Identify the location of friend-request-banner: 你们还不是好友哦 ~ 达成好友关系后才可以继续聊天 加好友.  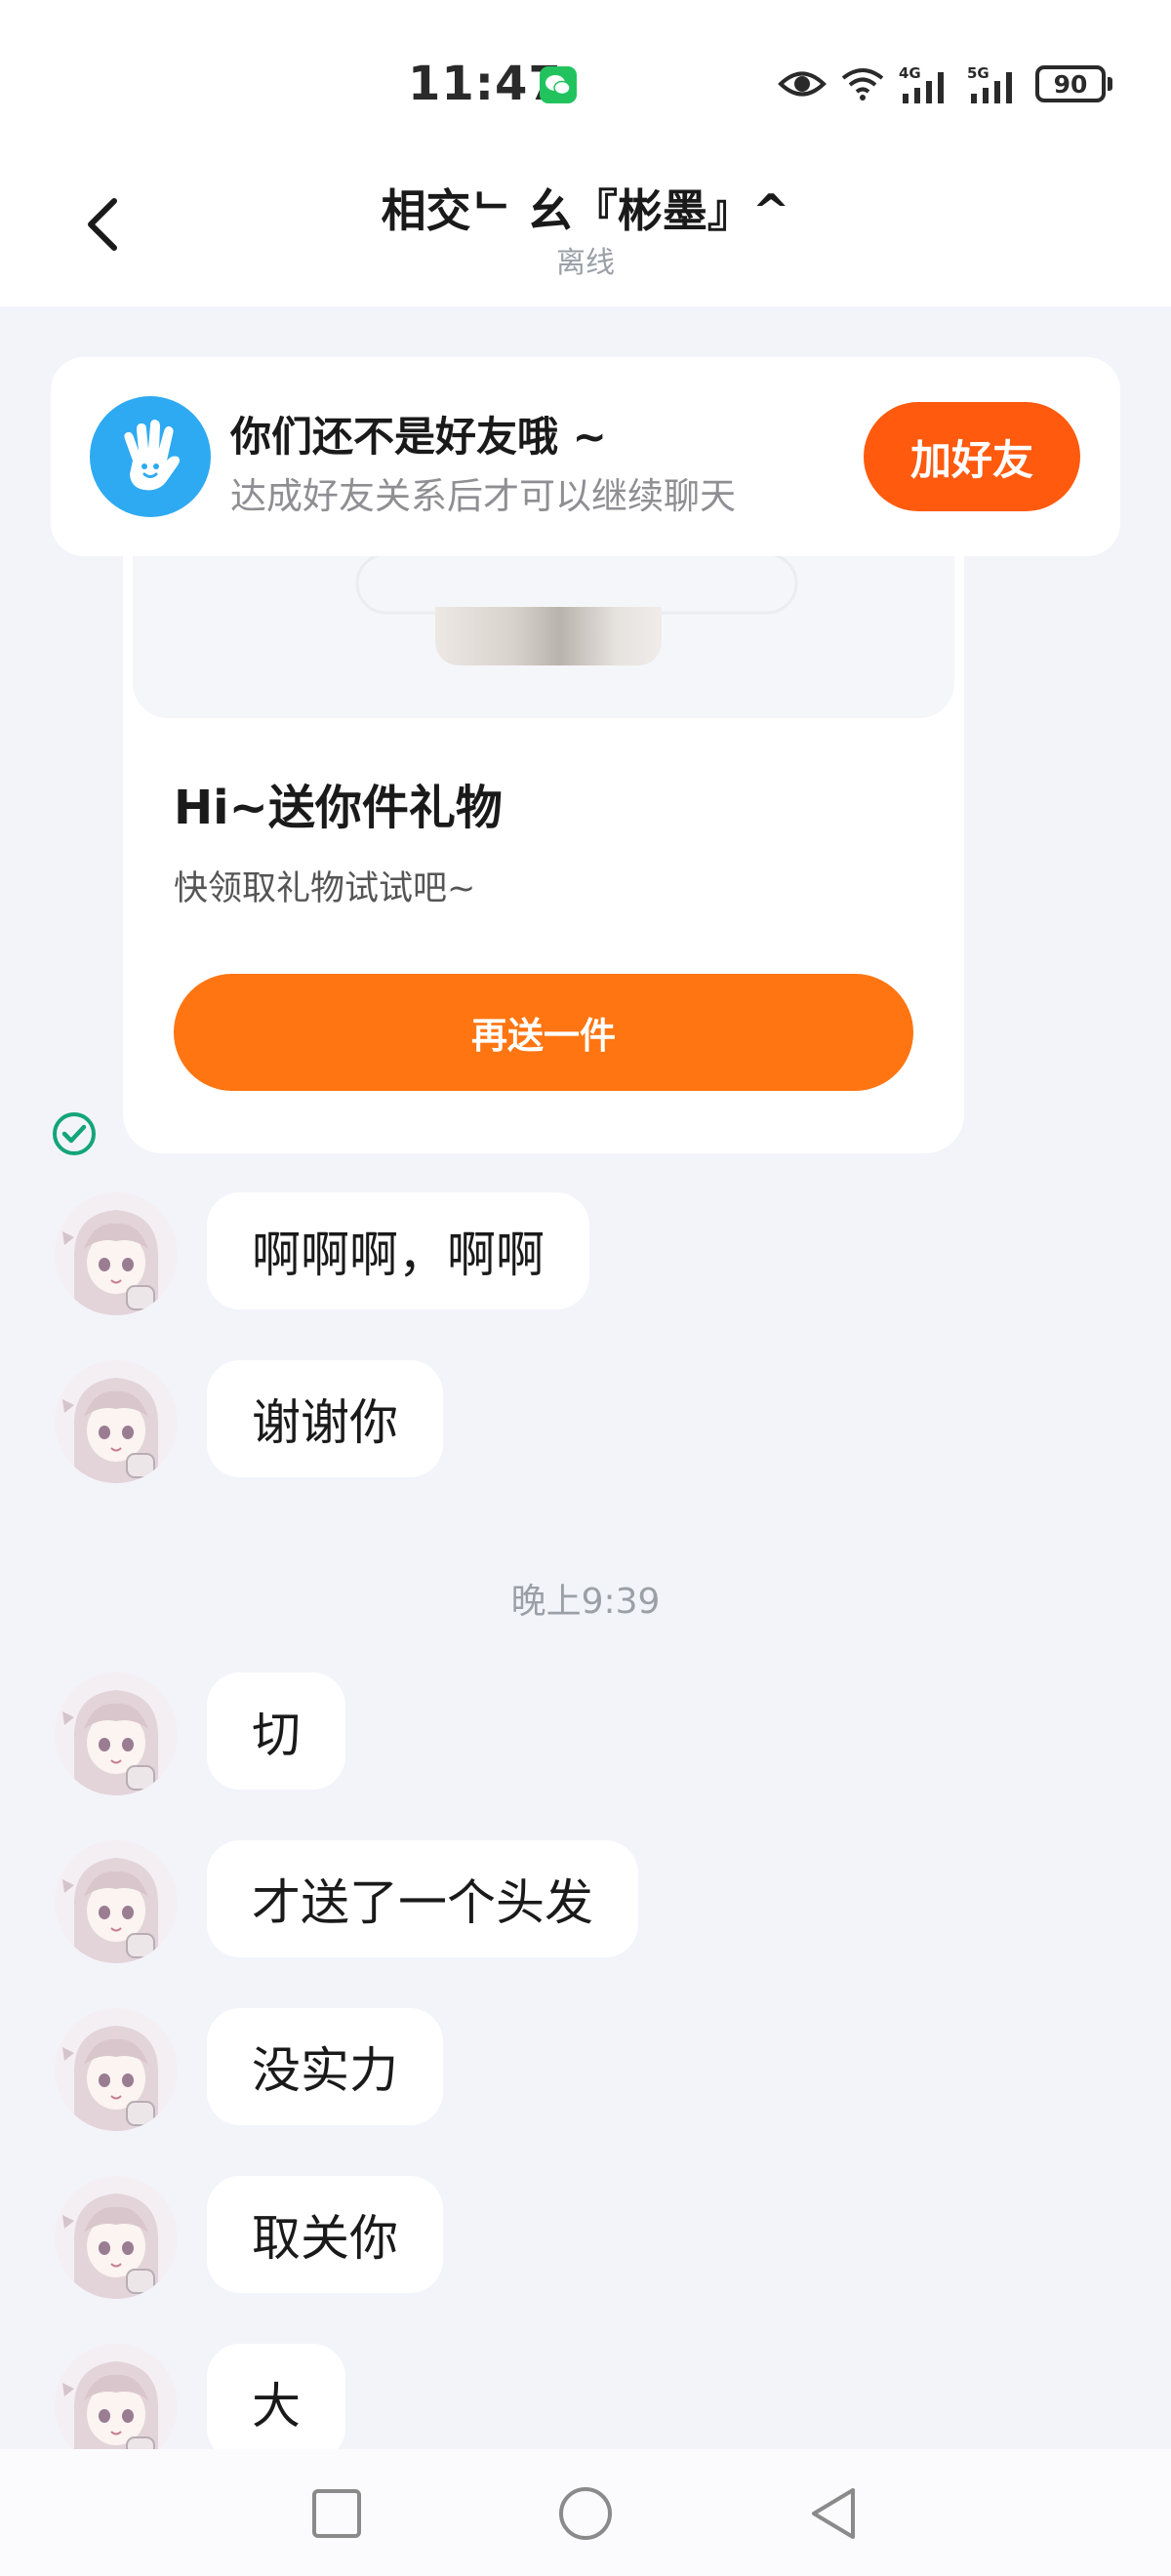
(585, 456).